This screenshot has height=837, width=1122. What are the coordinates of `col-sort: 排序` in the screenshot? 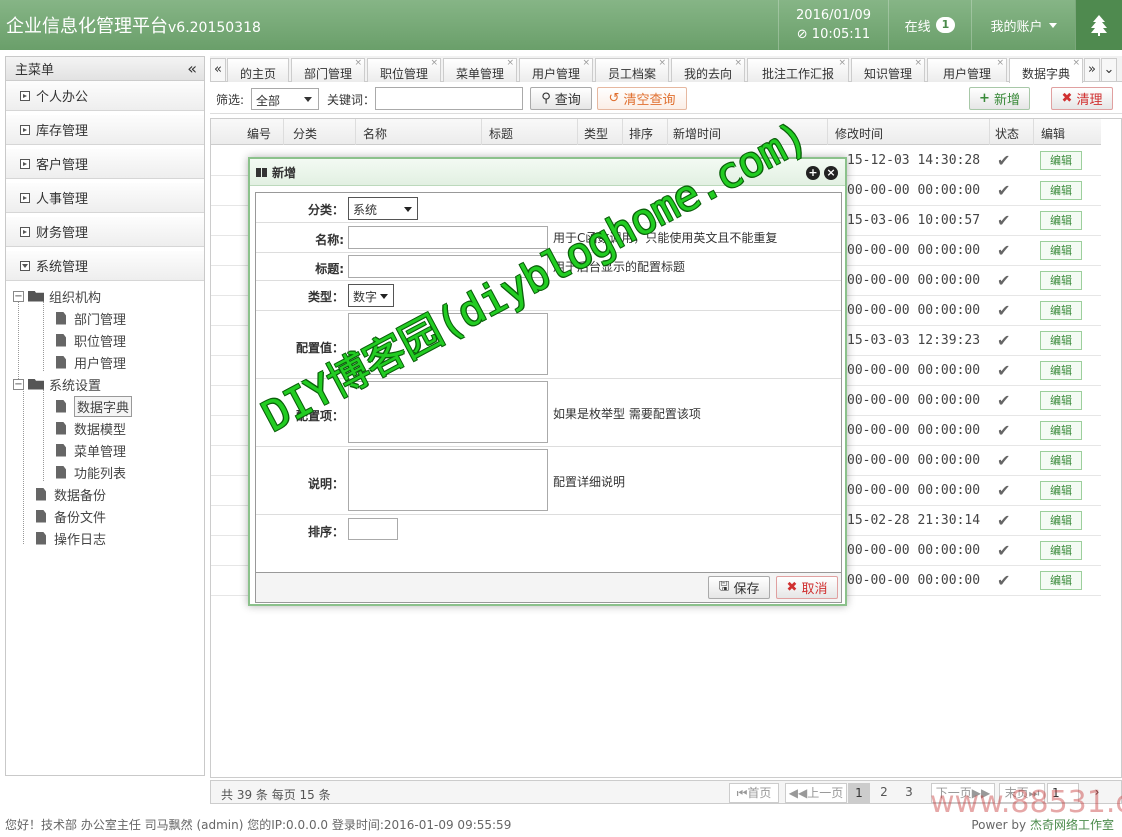 It's located at (641, 133).